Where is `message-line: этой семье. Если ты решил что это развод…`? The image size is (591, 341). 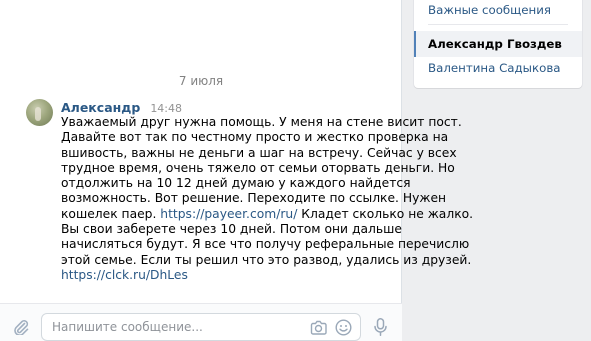
message-line: этой семье. Если ты решил что это развод… is located at coordinates (266, 259).